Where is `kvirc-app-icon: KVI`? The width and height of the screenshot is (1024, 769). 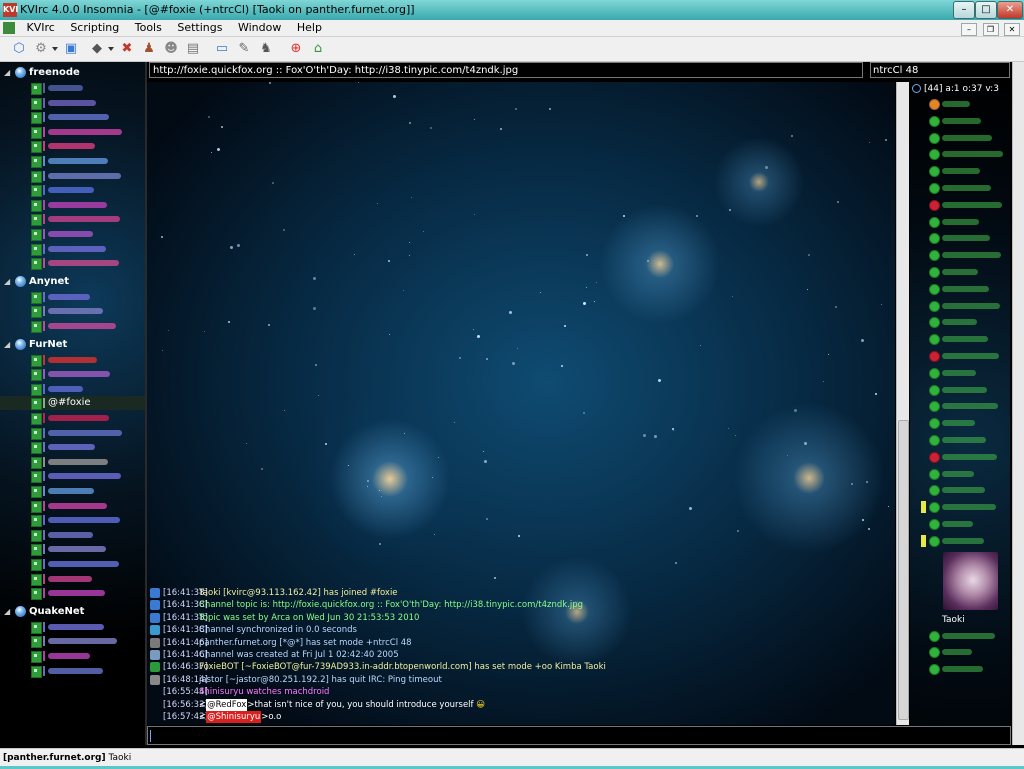 kvirc-app-icon: KVI is located at coordinates (10, 10).